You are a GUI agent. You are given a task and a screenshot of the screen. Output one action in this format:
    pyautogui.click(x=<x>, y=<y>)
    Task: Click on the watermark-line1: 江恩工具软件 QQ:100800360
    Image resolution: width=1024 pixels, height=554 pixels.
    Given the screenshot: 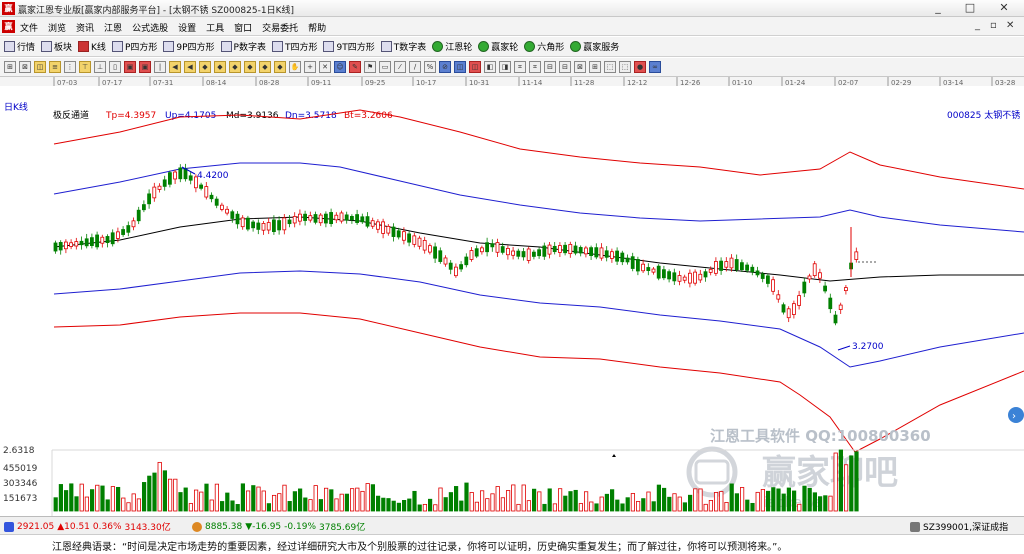 What is the action you would take?
    pyautogui.click(x=820, y=436)
    